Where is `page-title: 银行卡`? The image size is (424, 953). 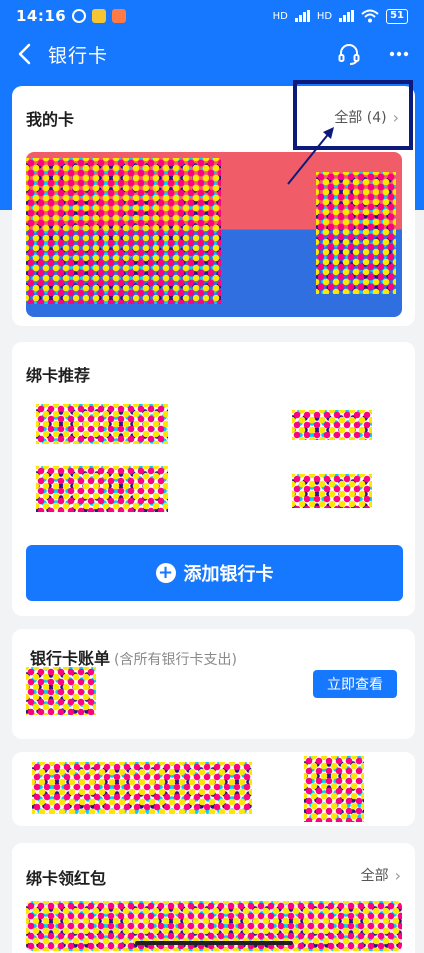
page-title: 银行卡 is located at coordinates (78, 55).